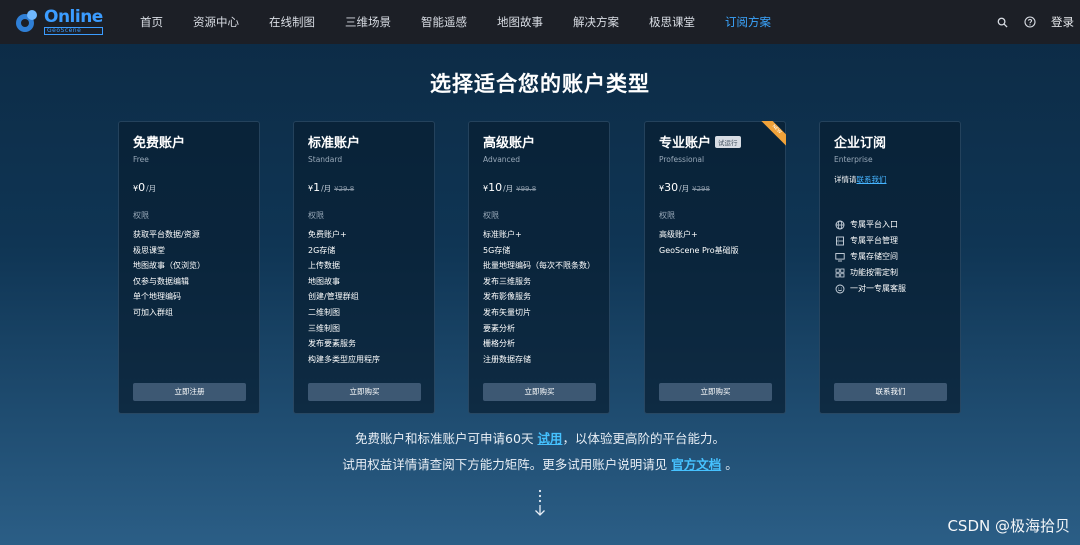 The width and height of the screenshot is (1080, 545). I want to click on feature-list: 专属平台入口 专属平台管理 专属存储空间 功能按需定制 一对一专属客服, so click(890, 257).